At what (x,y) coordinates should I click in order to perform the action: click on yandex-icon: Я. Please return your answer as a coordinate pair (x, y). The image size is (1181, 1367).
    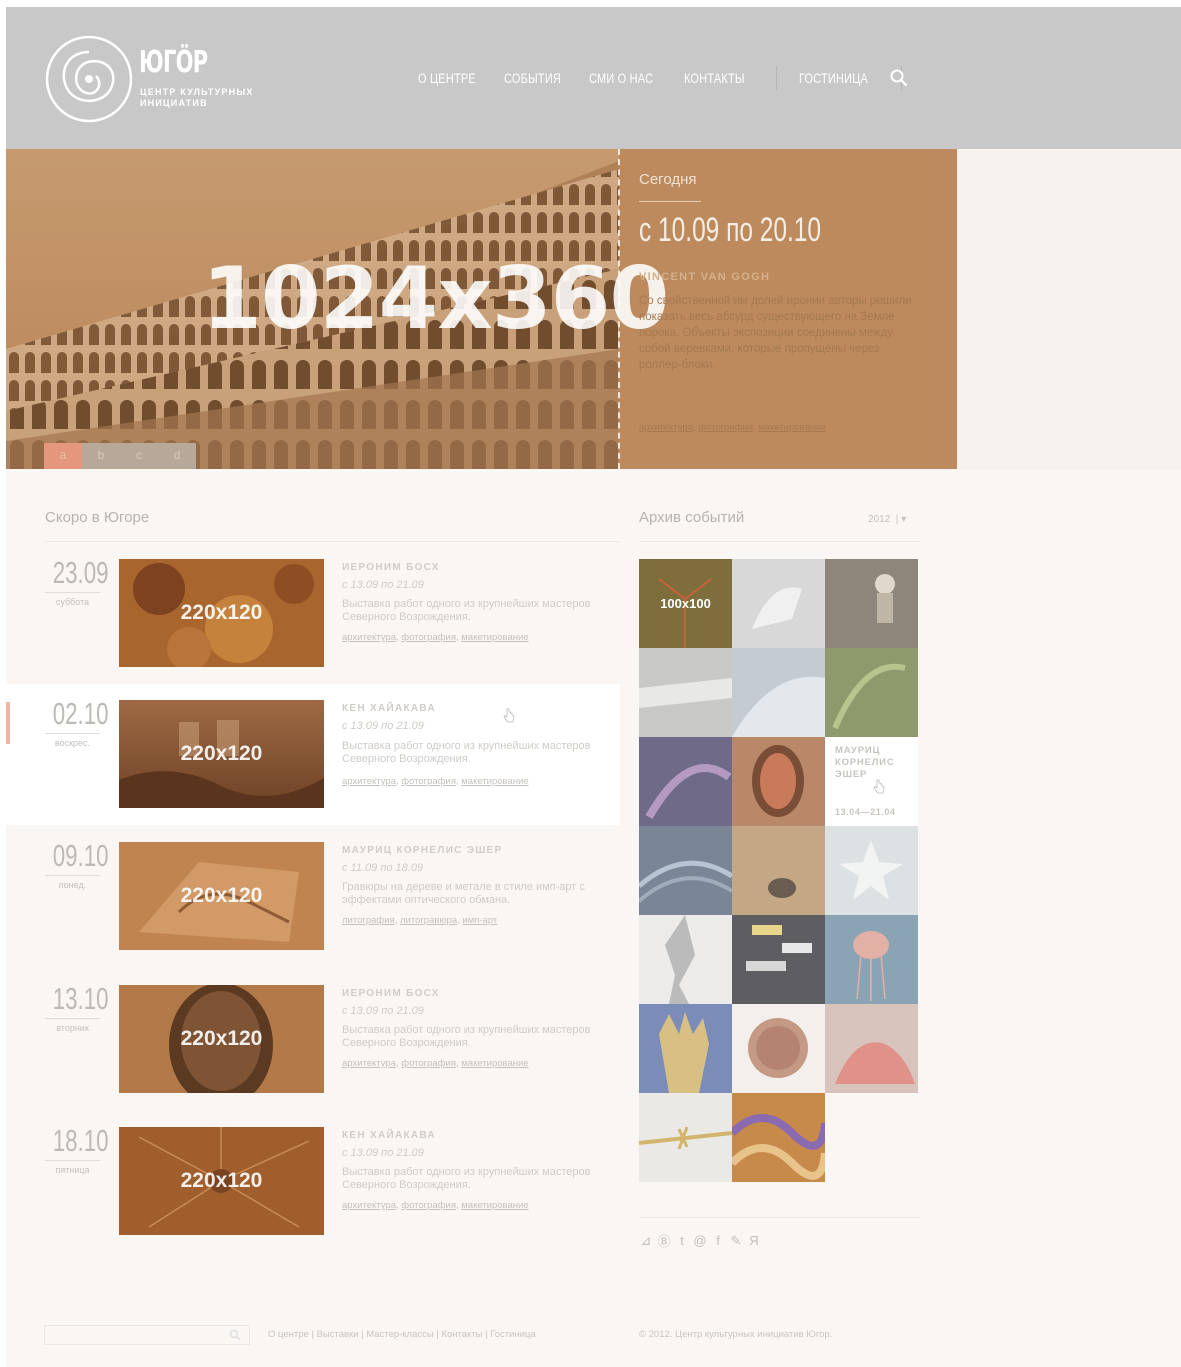
    Looking at the image, I should click on (754, 1240).